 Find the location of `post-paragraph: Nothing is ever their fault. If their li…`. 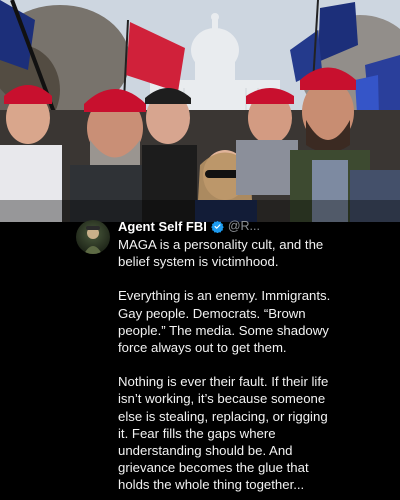

post-paragraph: Nothing is ever their fault. If their li… is located at coordinates (223, 433).